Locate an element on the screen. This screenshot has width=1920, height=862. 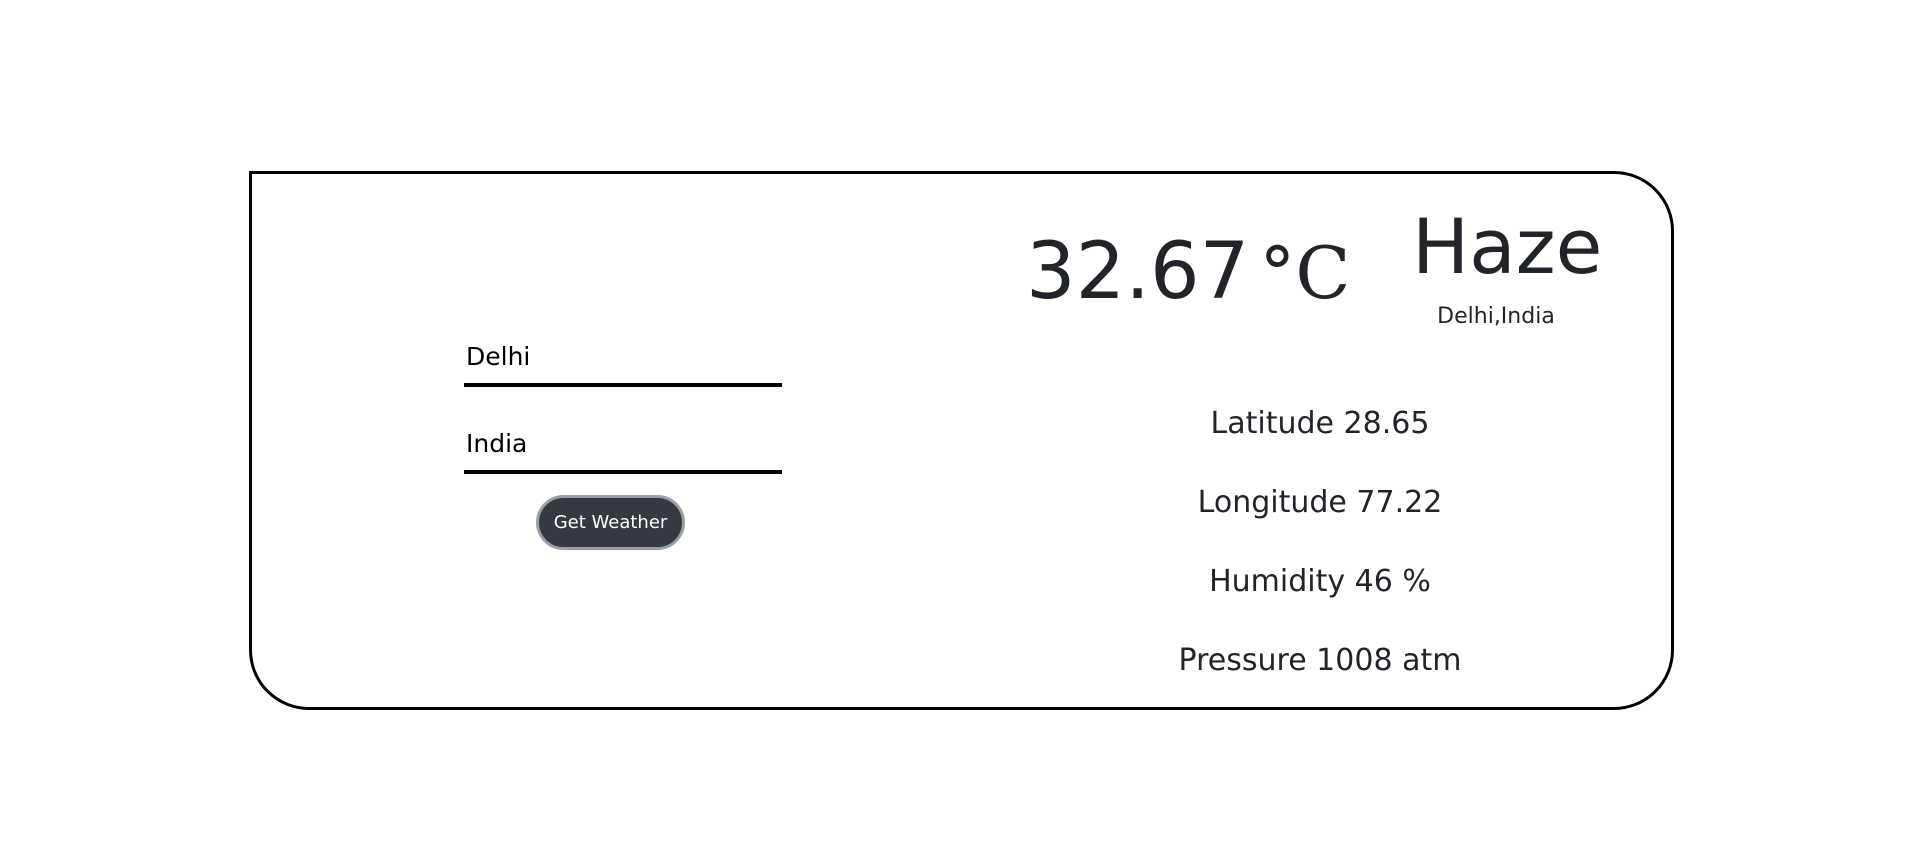
pressure-stat: Pressure 1008 atm is located at coordinates (1320, 660).